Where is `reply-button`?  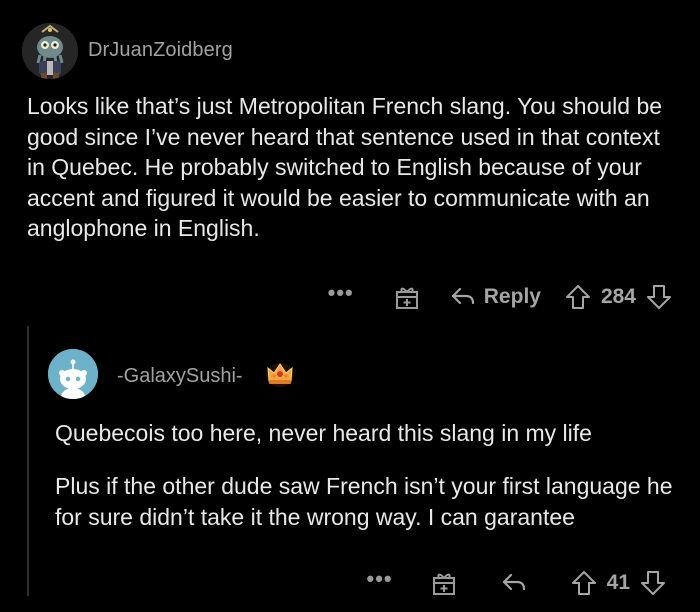
reply-button is located at coordinates (514, 583).